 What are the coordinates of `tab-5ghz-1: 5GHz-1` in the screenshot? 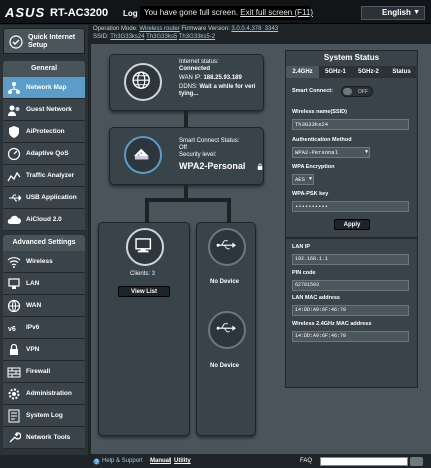 It's located at (335, 72).